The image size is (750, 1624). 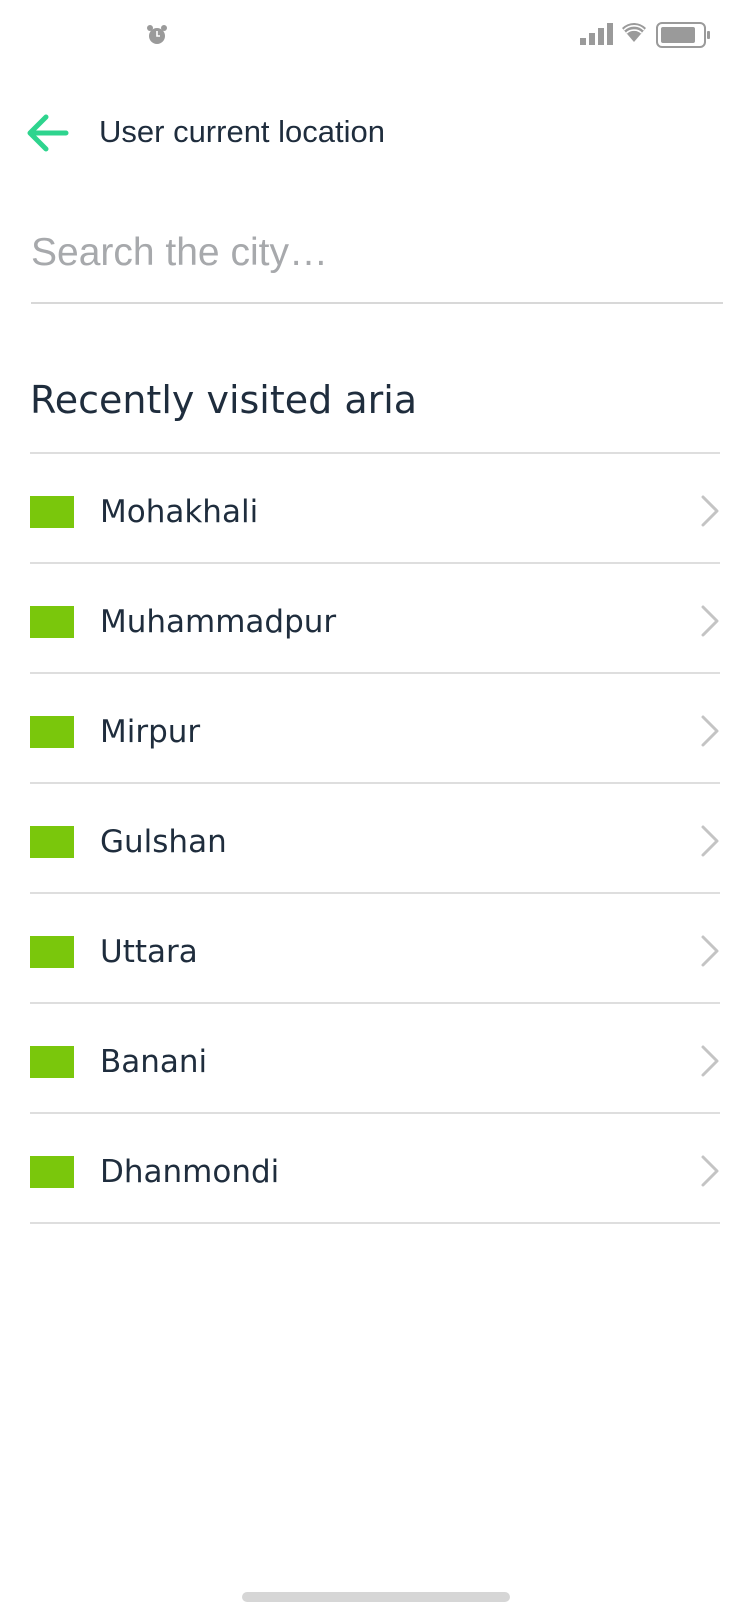 I want to click on search-input, so click(x=376, y=253).